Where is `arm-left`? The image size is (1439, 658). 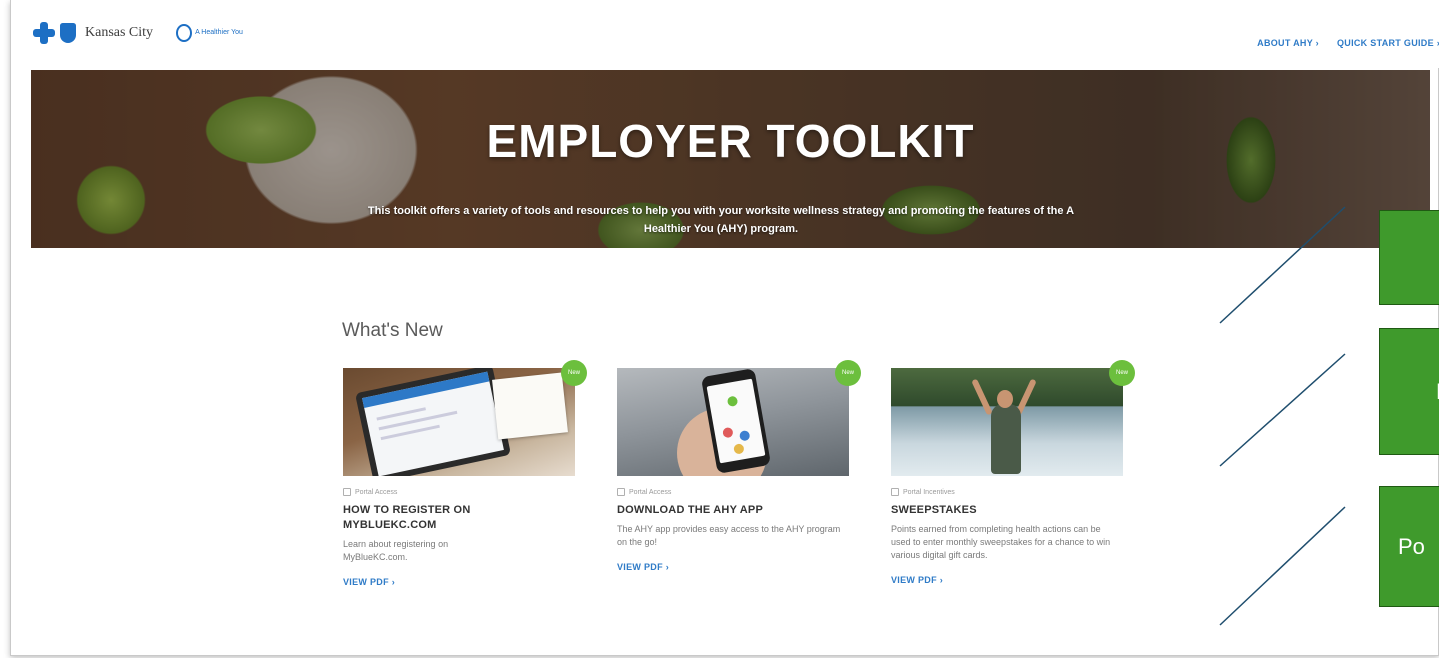 arm-left is located at coordinates (982, 397).